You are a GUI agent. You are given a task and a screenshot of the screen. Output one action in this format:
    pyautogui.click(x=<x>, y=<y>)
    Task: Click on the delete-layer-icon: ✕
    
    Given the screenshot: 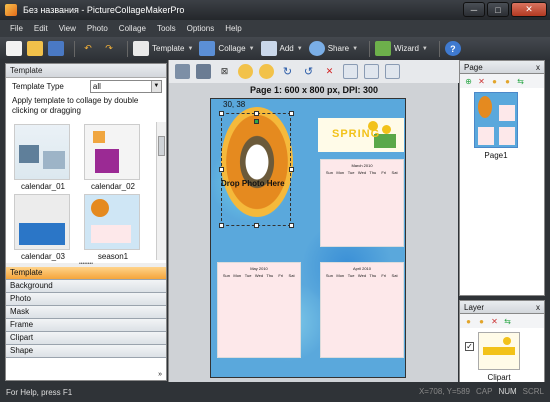 What is the action you would take?
    pyautogui.click(x=494, y=321)
    